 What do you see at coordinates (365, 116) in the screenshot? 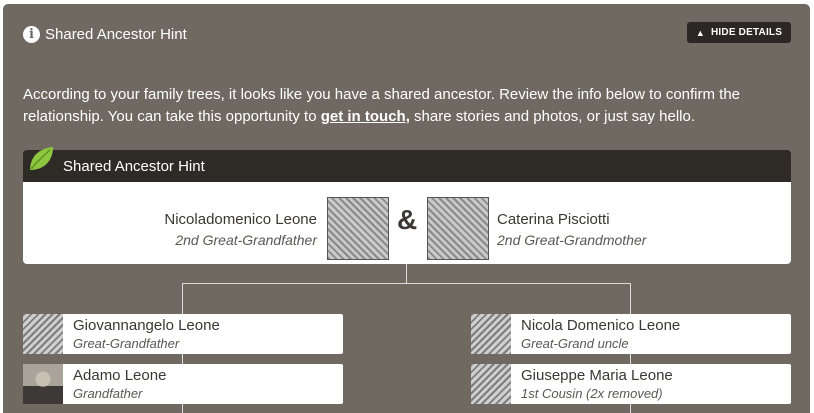
I see `get-in-touch-link: get in touch,` at bounding box center [365, 116].